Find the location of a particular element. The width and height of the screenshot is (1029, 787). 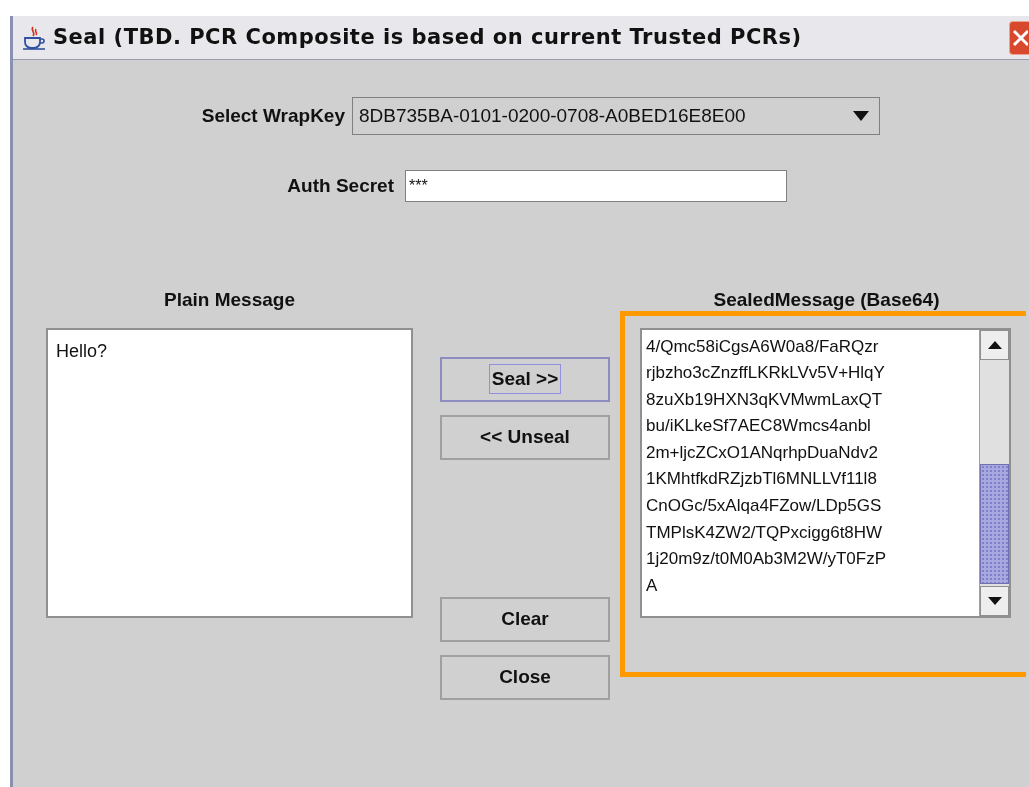

sealed-message-text: 4/Qmc58iCgsA6W0a8/FaRQzr rjbzho3cZnzffLKRkLVv5V+HlqY 8zuXb19HXN3qKVMwmLaxQT bu/iKLkeSf7AEC8Wmcs4anbl 2m+ljcZCxO1ANqrhpDuaNdv2 1KMhtfkdRZjzbTl6MNLLVf11l8 CnOGc/5xAlqa4FZow/LDp5GS TMPlsK4ZW2/TQPxcigg6t8HW 1j20m9z/t0M0Ab3M2W/yT0FzP A is located at coordinates (766, 466).